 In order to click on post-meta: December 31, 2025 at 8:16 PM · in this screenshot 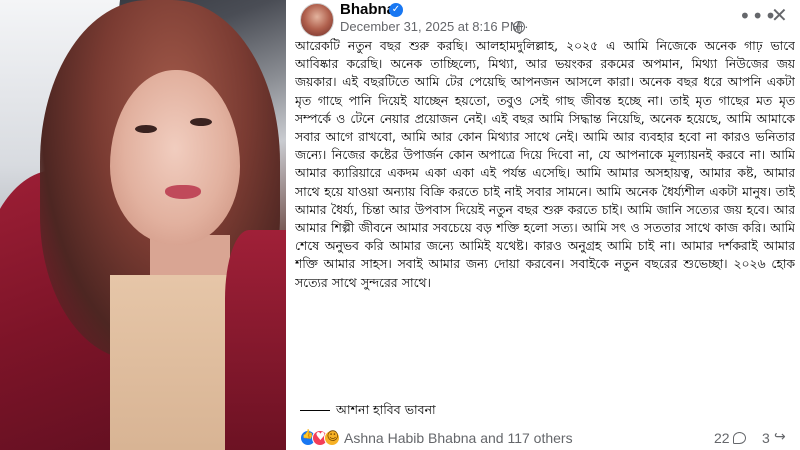, I will do `click(434, 26)`.